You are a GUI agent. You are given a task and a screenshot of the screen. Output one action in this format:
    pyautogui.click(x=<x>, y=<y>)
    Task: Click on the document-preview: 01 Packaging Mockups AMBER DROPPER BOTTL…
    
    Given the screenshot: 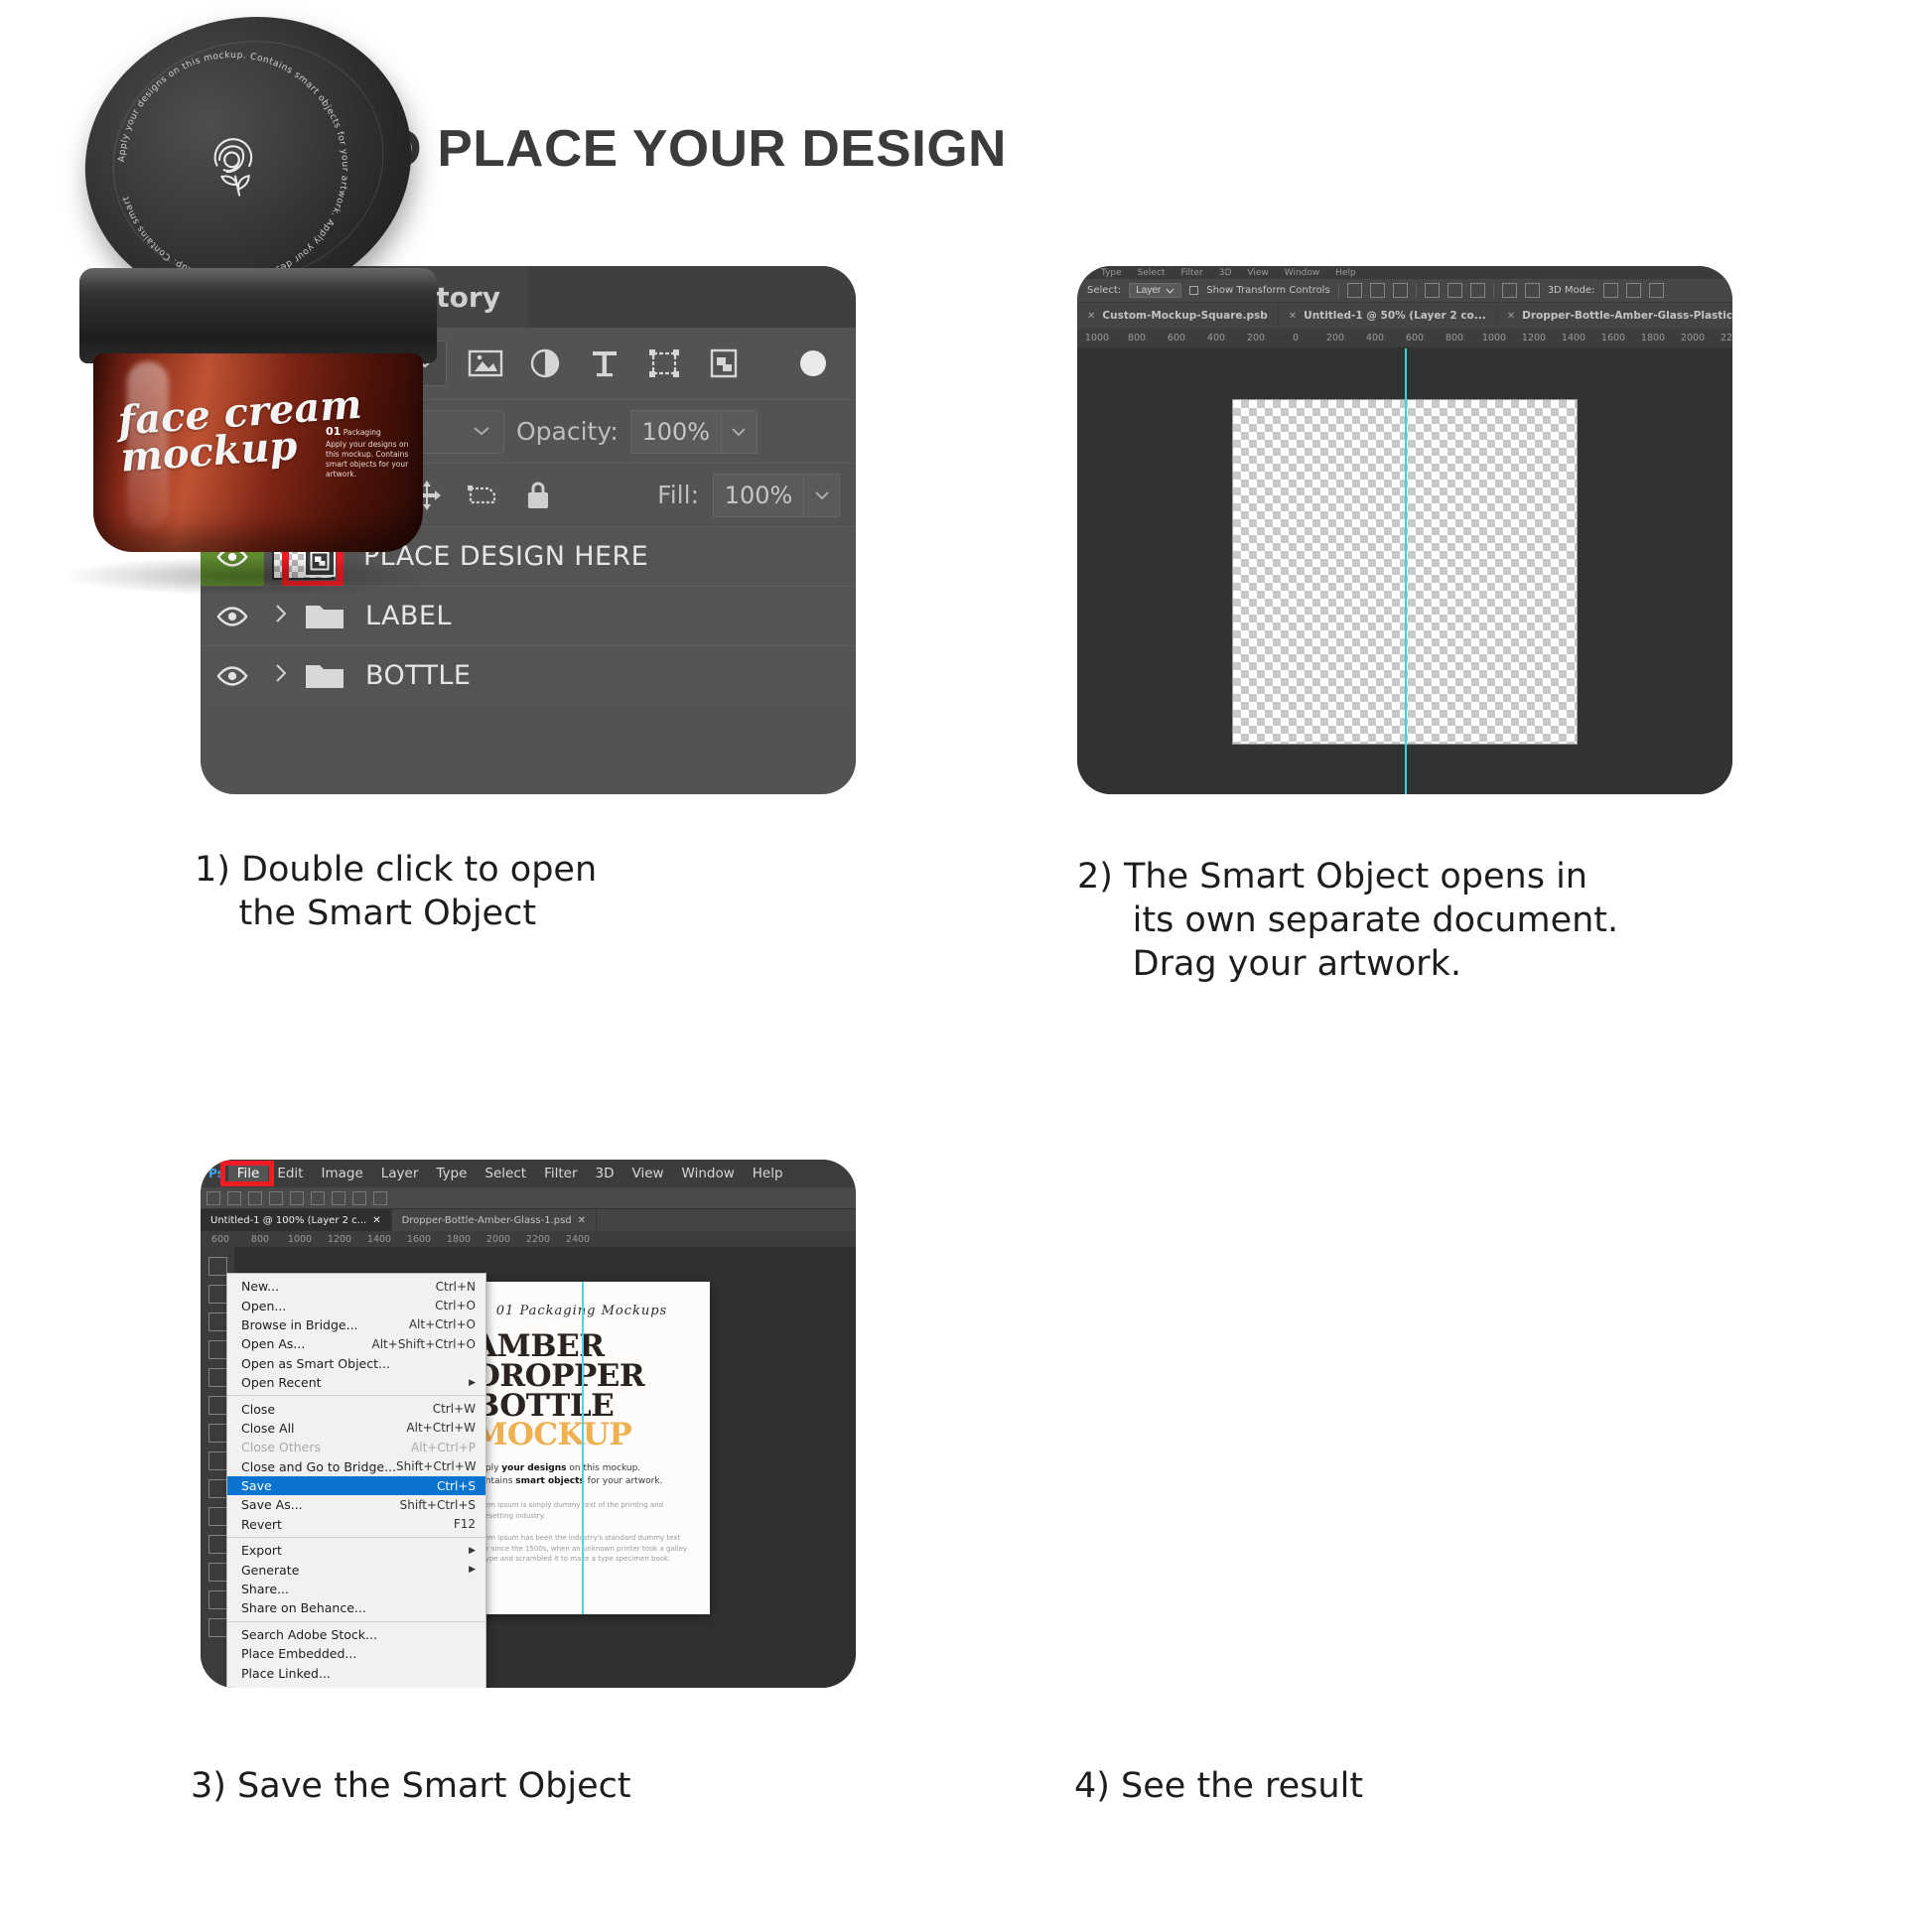 What is the action you would take?
    pyautogui.click(x=582, y=1448)
    